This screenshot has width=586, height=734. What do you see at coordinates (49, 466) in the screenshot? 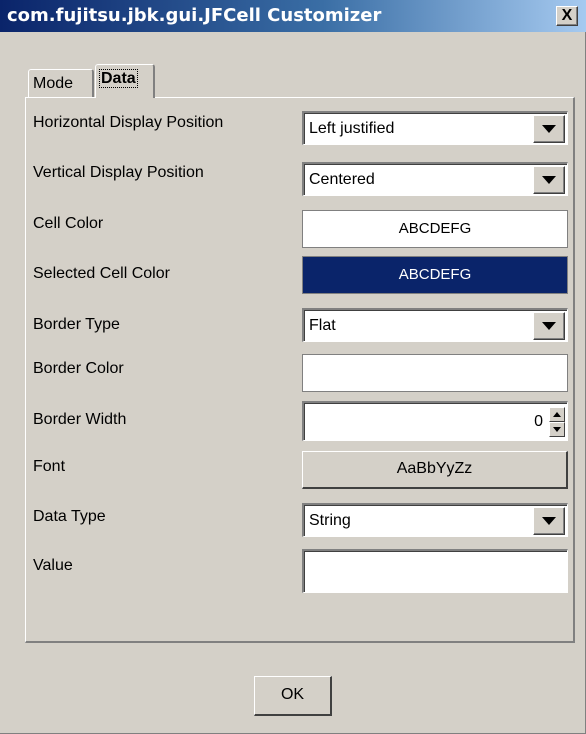
I see `font-label: Font` at bounding box center [49, 466].